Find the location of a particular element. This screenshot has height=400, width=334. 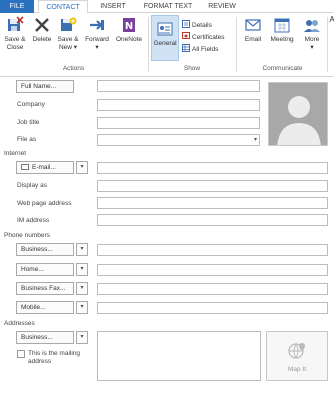

email-type-dropdown: ▾ is located at coordinates (82, 167).